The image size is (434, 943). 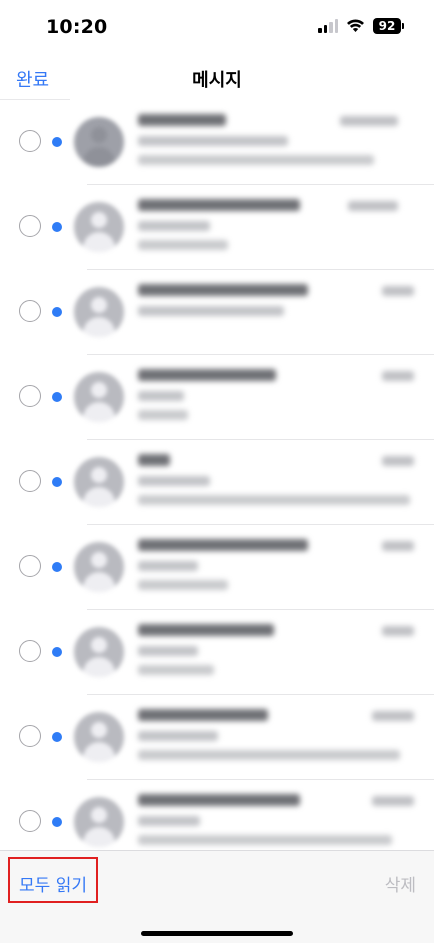 I want to click on page-title: 메시지, so click(x=217, y=80).